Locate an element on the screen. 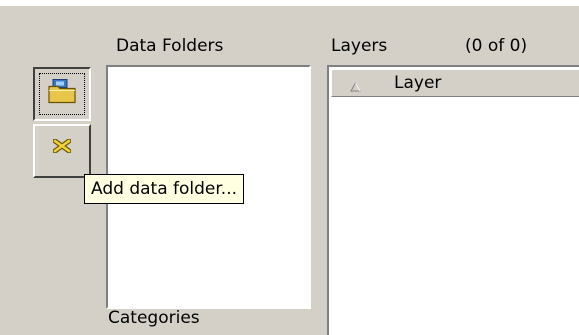 The width and height of the screenshot is (579, 335). layer-column-label: Layer is located at coordinates (418, 83).